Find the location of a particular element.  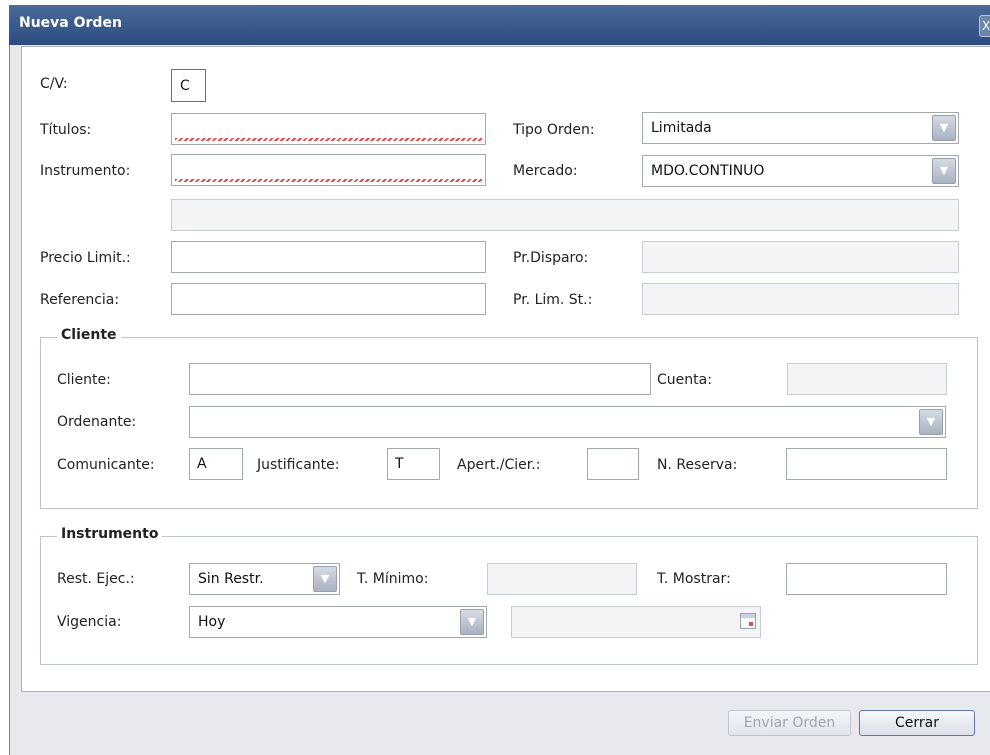

instrumento-legend: Instrumento is located at coordinates (110, 534).